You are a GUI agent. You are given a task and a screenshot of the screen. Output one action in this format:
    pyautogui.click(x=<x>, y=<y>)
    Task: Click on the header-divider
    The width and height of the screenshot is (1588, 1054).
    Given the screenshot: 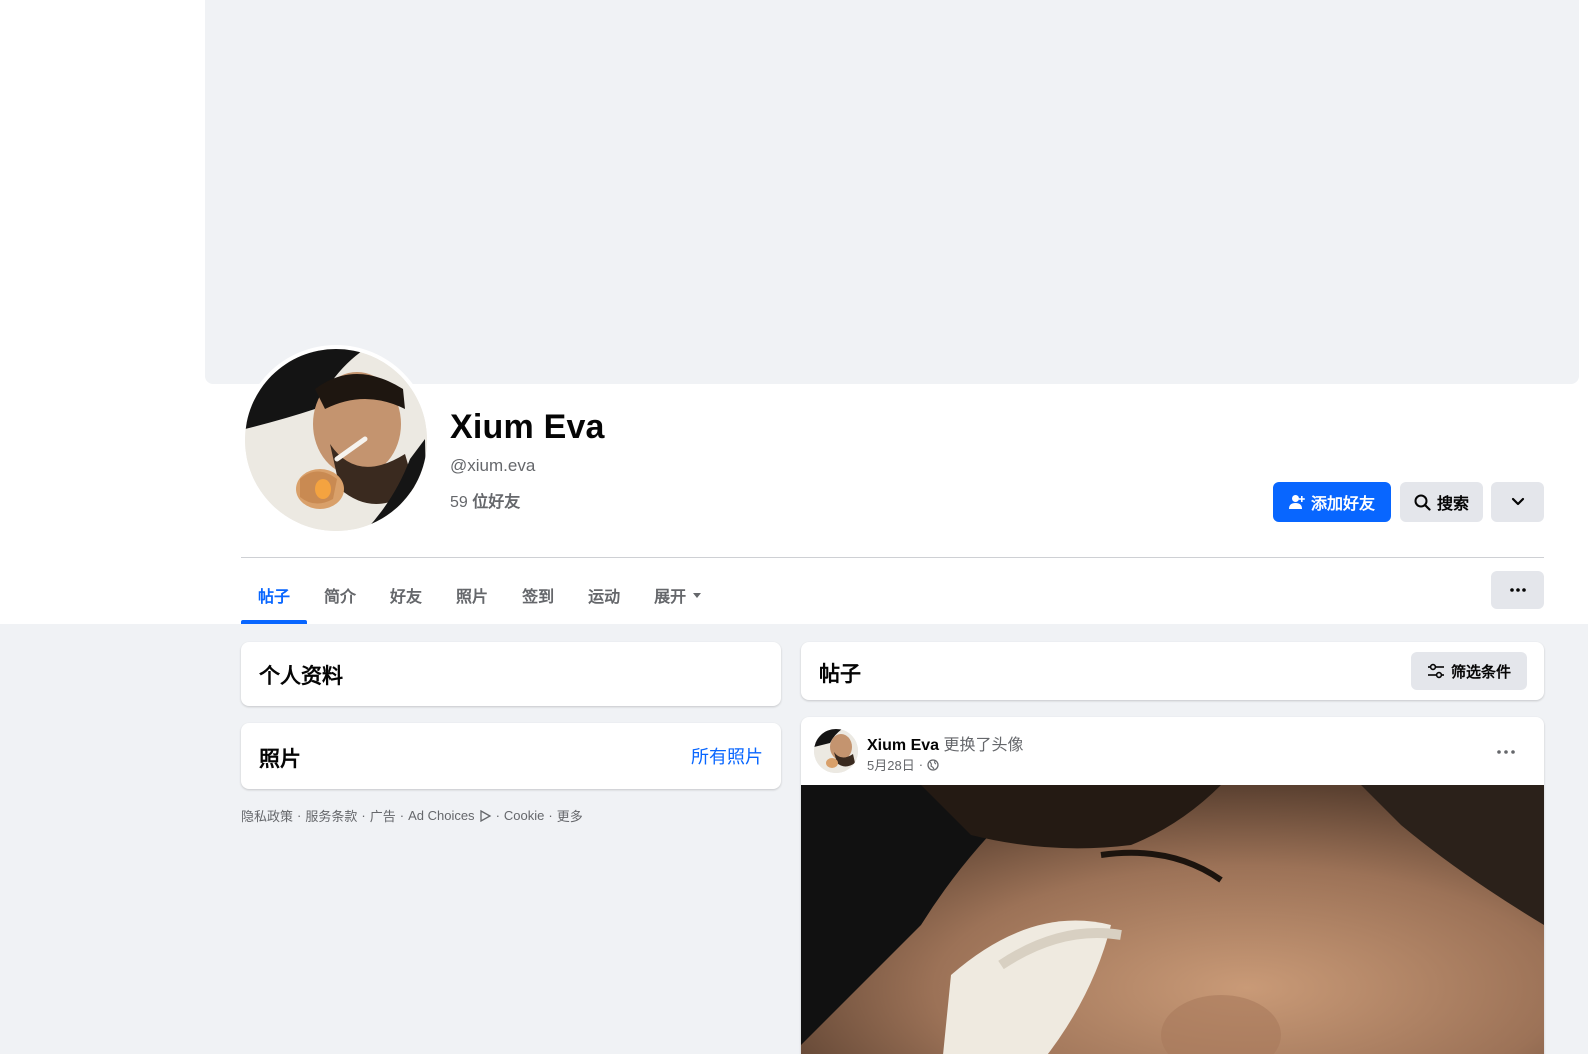 What is the action you would take?
    pyautogui.click(x=892, y=557)
    